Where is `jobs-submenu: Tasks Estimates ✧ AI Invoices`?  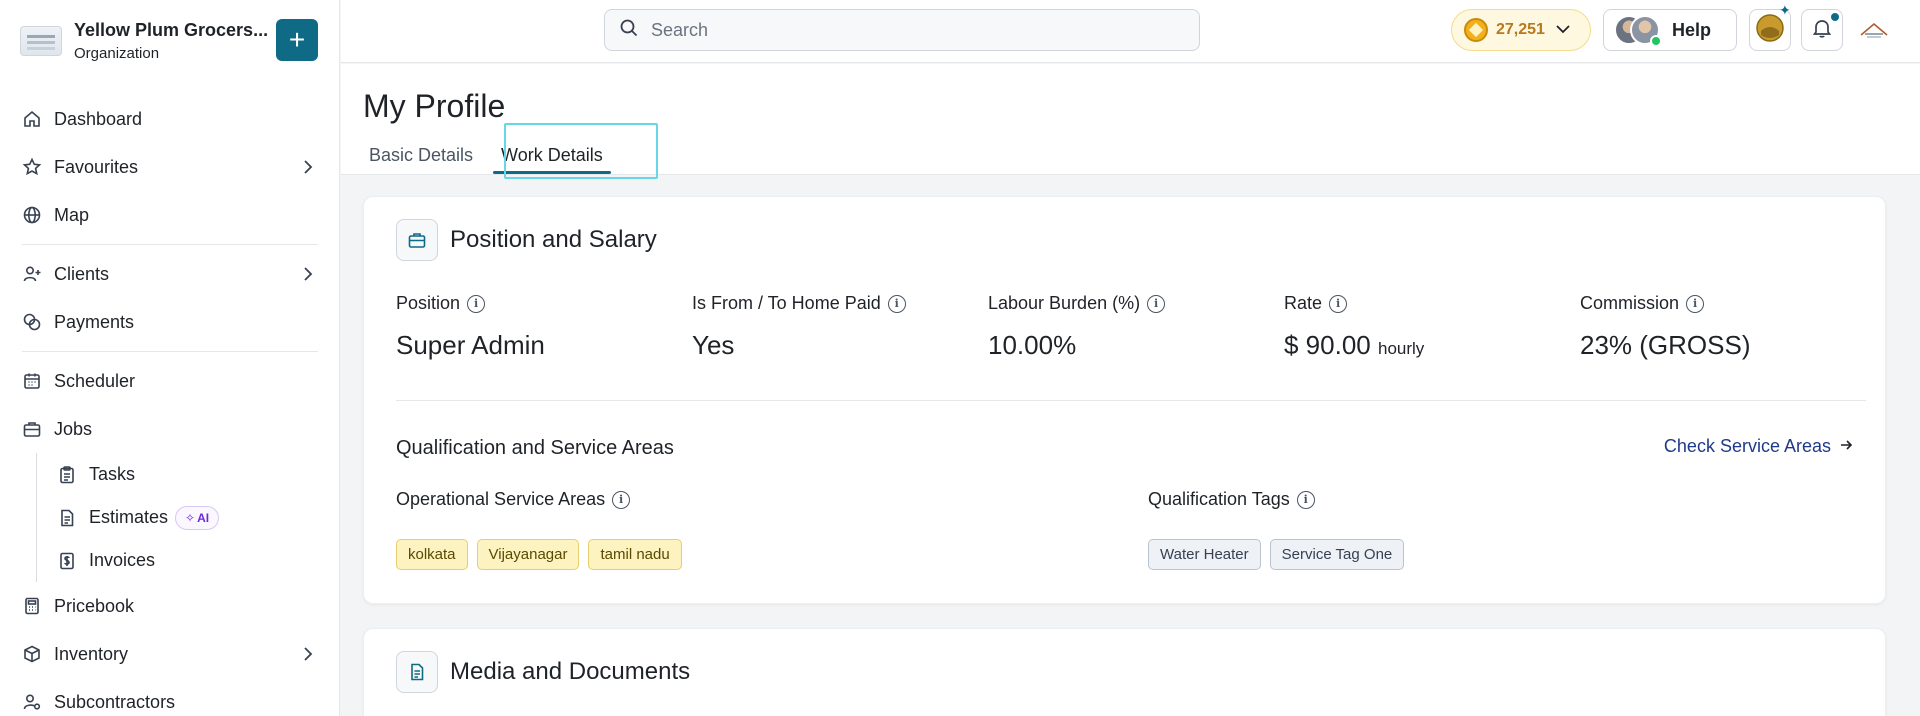
jobs-submenu: Tasks Estimates ✧ AI Invoices is located at coordinates (188, 517).